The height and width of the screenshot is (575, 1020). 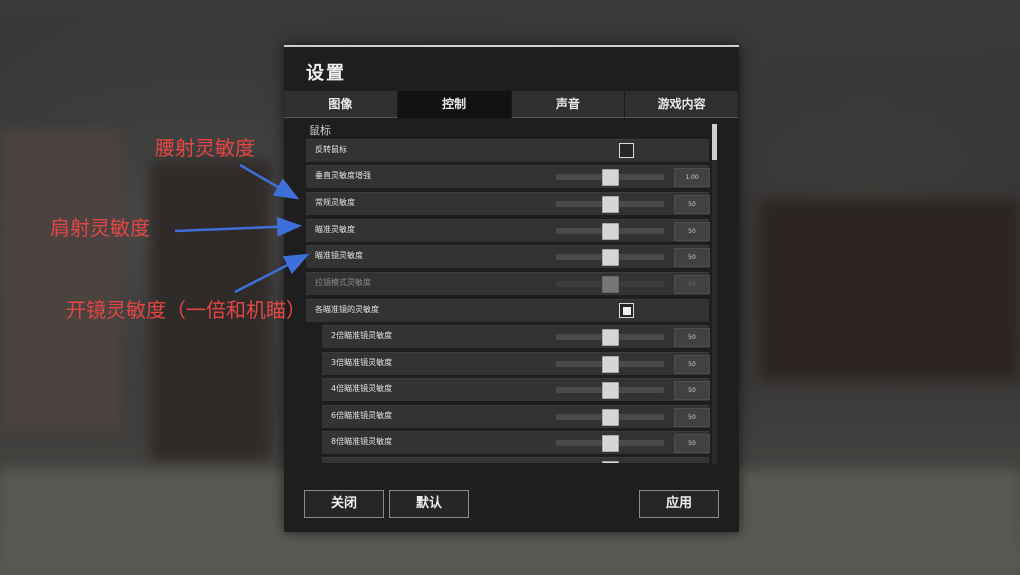 I want to click on arrow-scope, so click(x=272, y=273).